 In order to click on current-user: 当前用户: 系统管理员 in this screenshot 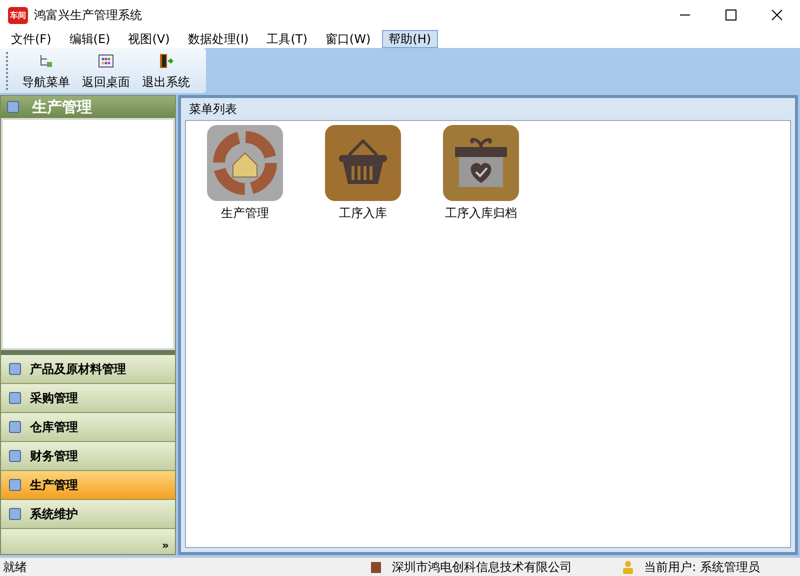, I will do `click(702, 567)`.